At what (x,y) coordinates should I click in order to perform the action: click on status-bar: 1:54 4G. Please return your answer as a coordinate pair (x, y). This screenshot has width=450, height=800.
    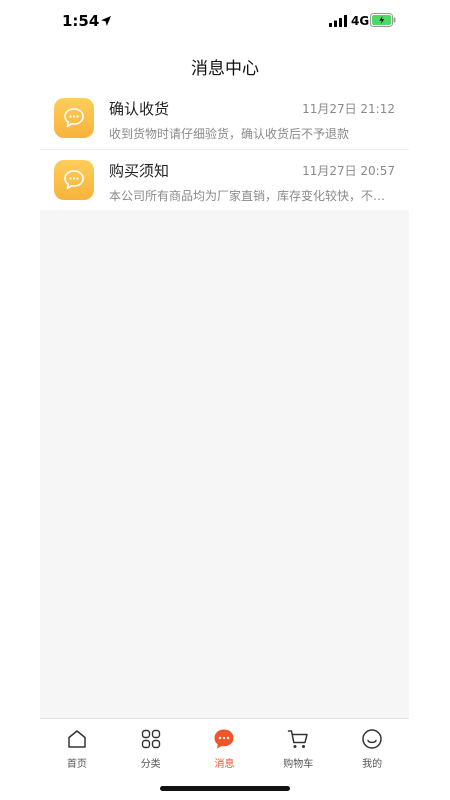
    Looking at the image, I should click on (225, 22).